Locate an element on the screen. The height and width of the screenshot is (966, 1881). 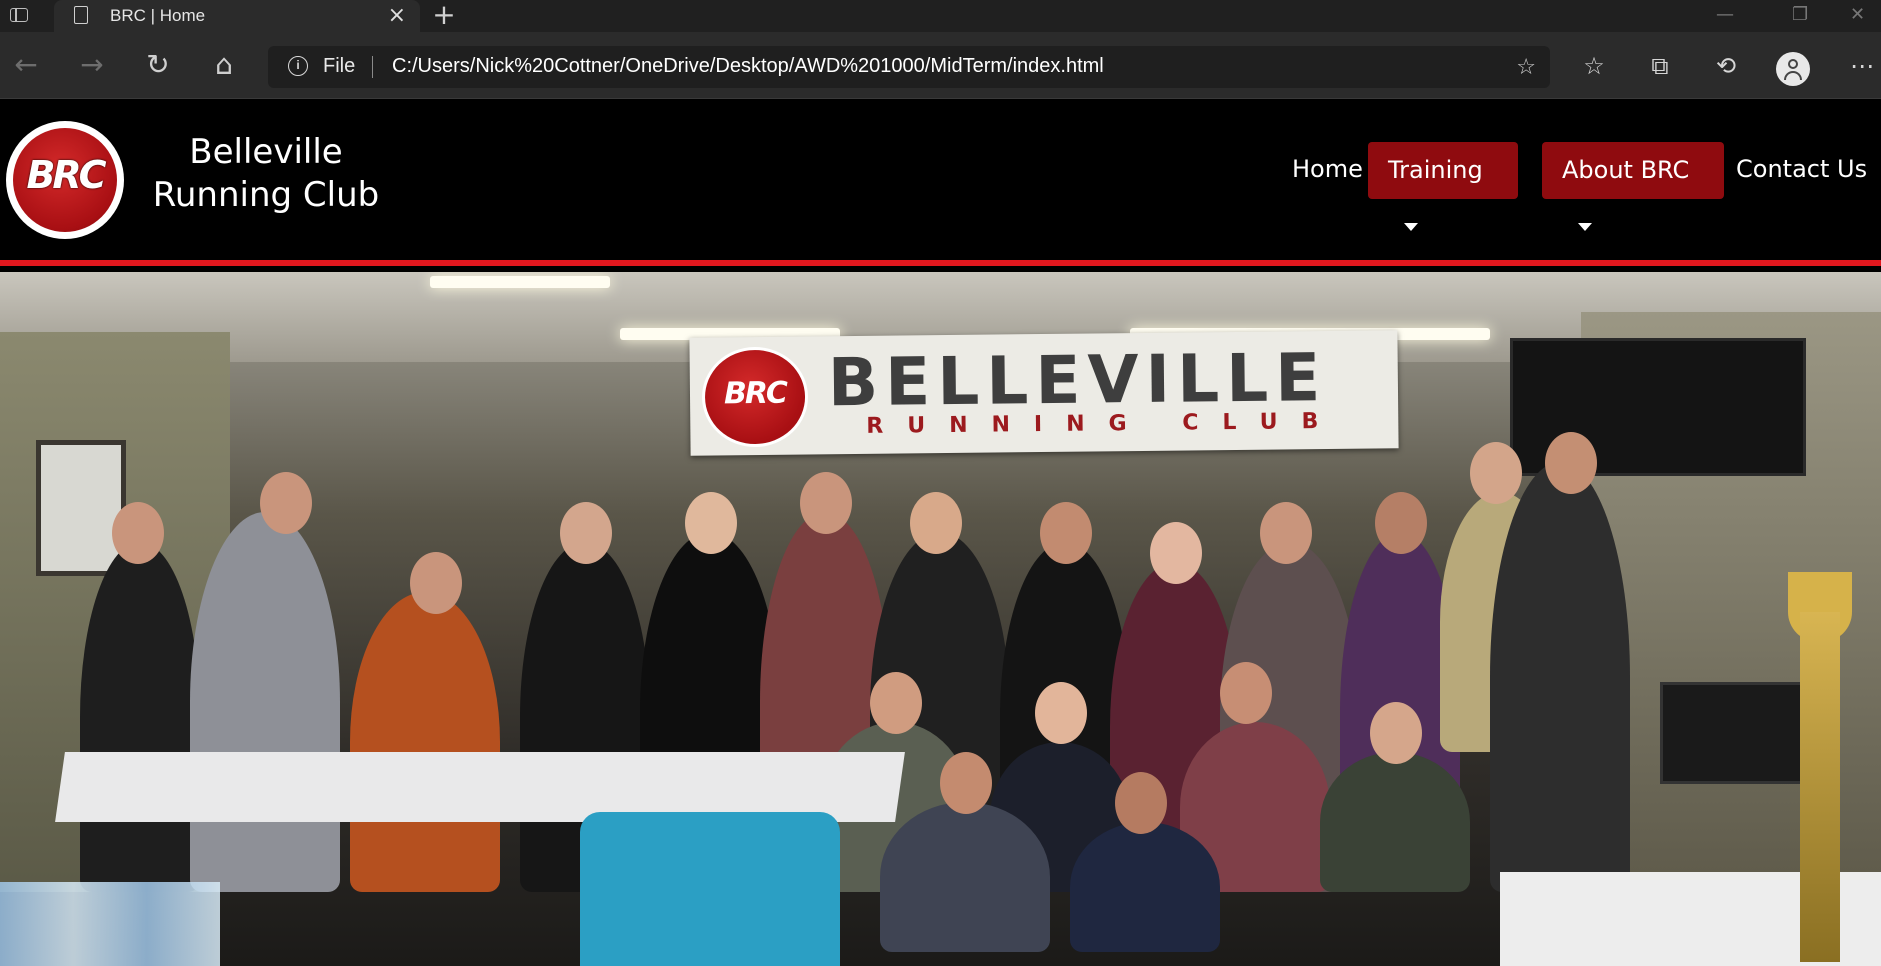
nav-training-dropdown: Training is located at coordinates (1443, 186).